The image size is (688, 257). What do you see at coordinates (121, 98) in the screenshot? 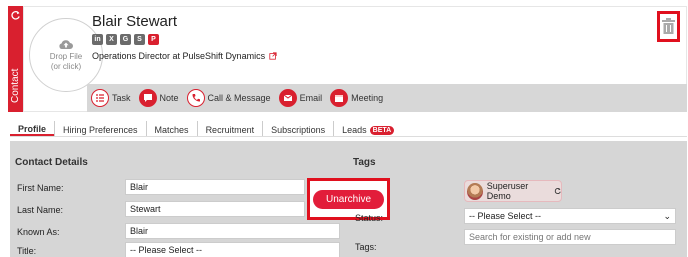
I see `task-label: Task` at bounding box center [121, 98].